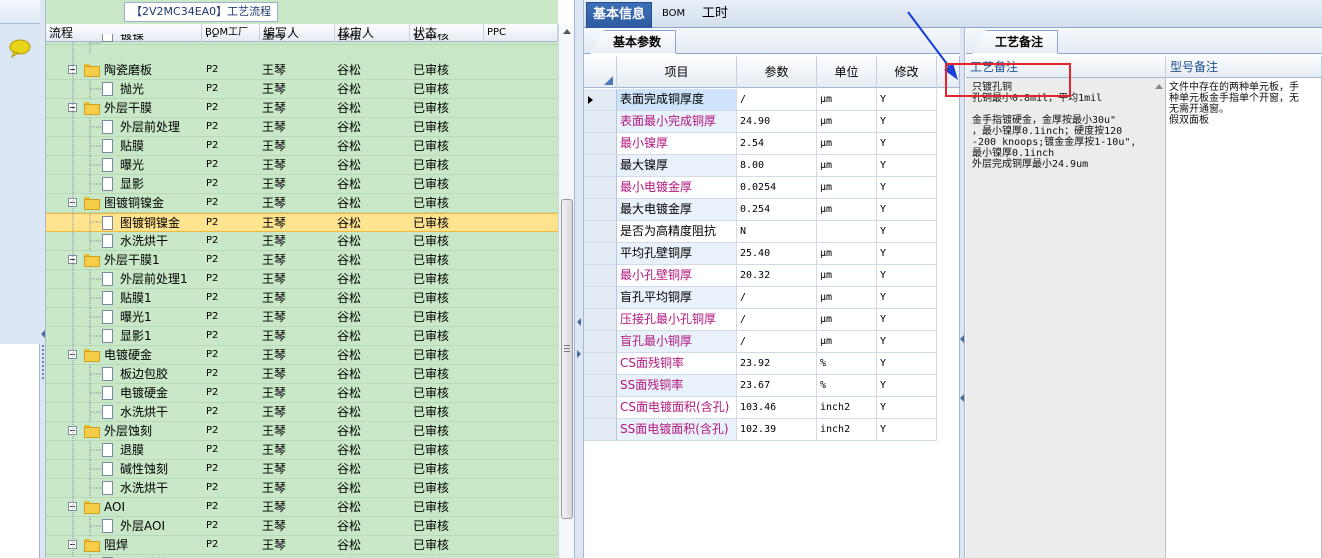 The width and height of the screenshot is (1322, 558). Describe the element at coordinates (777, 386) in the screenshot. I see `param-cell-param: 23.67` at that location.